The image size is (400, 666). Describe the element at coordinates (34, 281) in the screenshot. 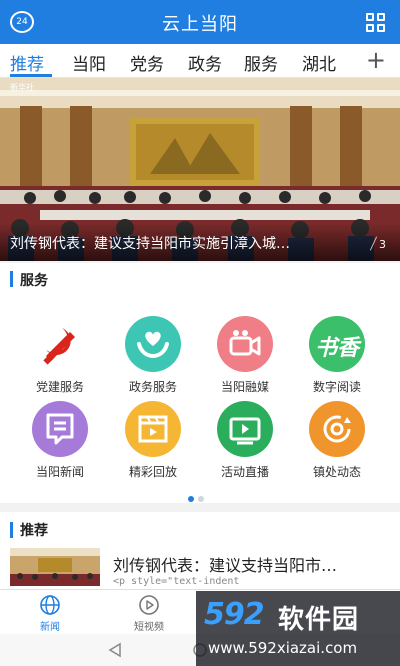

I see `services-title: 服务` at that location.